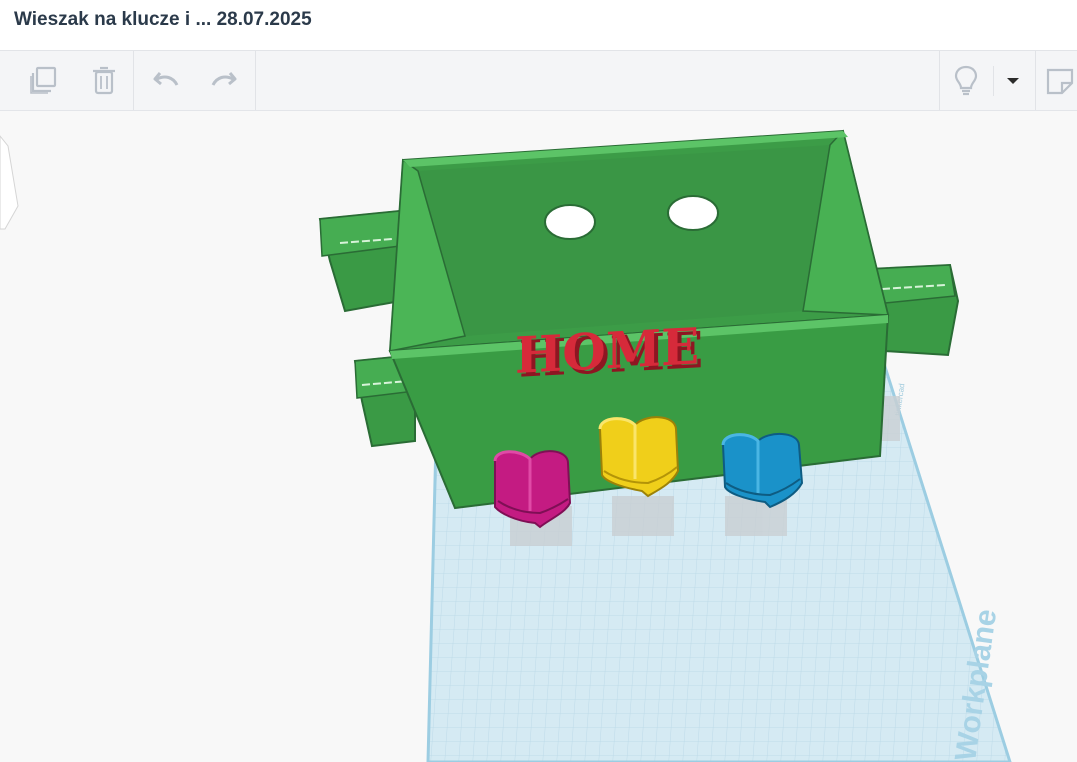  I want to click on lightbulb-icon, so click(966, 80).